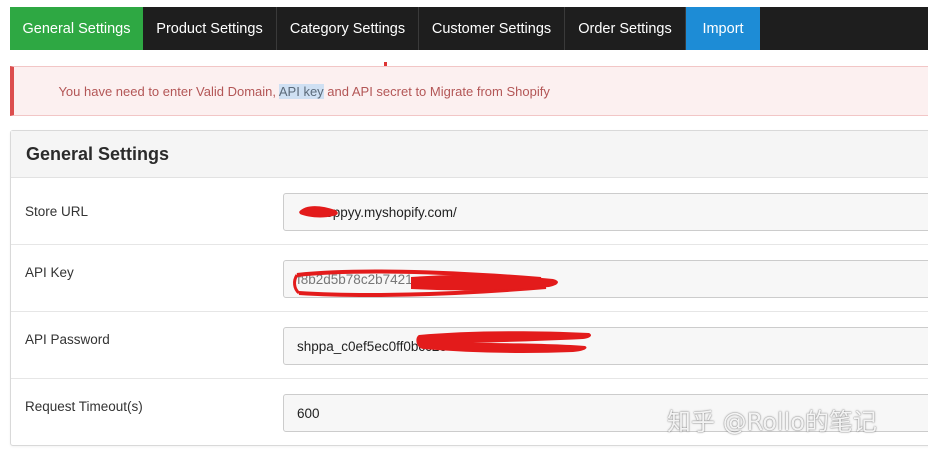  Describe the element at coordinates (384, 212) in the screenshot. I see `store-url-value: shoppyy.myshopify.com/` at that location.